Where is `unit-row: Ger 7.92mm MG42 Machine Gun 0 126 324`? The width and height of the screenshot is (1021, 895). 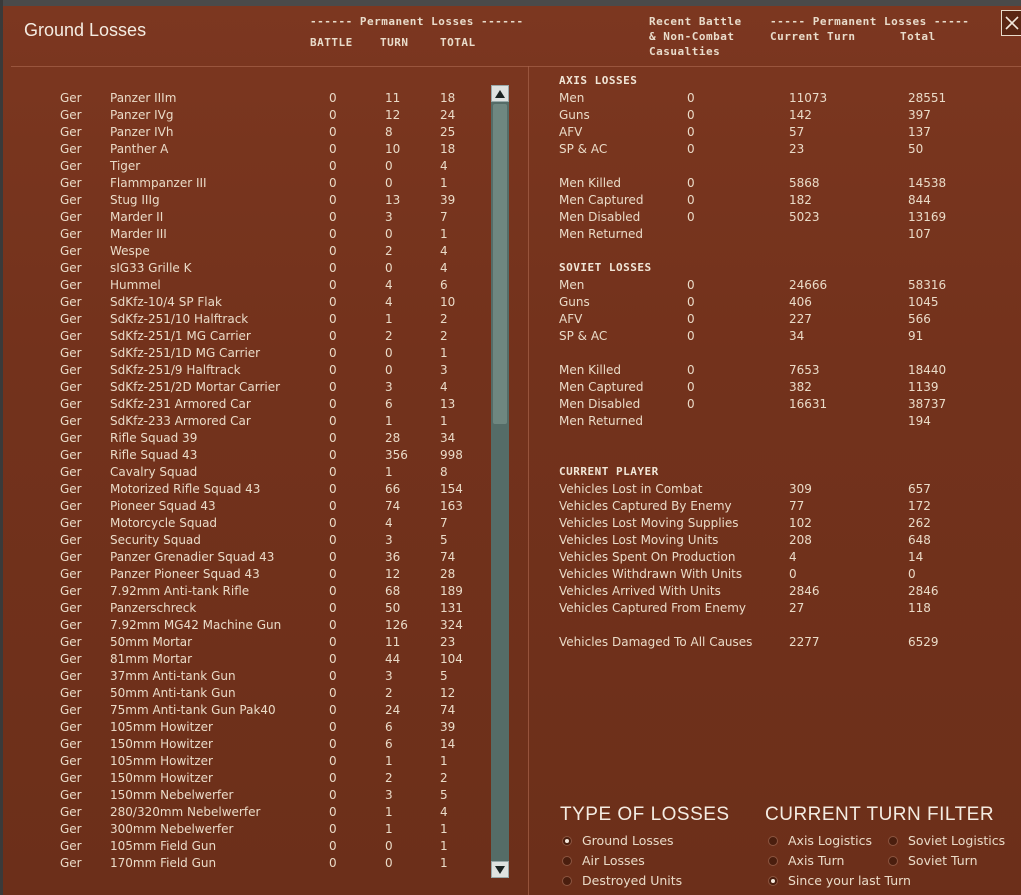 unit-row: Ger 7.92mm MG42 Machine Gun 0 126 324 is located at coordinates (248, 625).